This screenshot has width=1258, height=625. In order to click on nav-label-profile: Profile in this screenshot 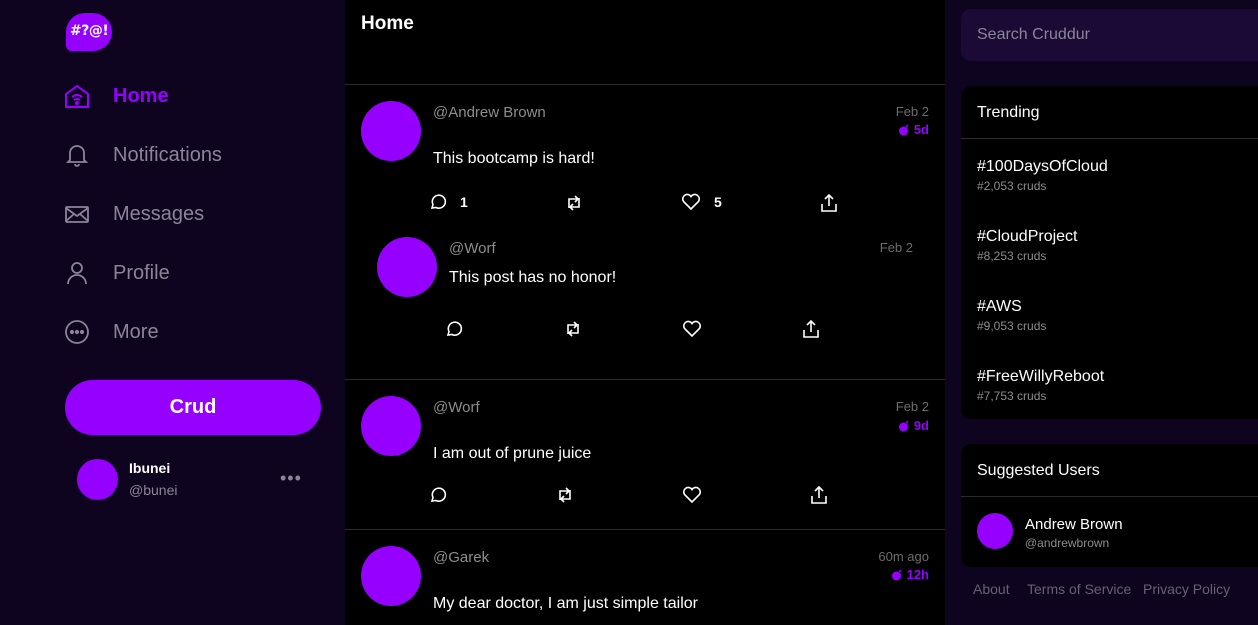, I will do `click(141, 272)`.